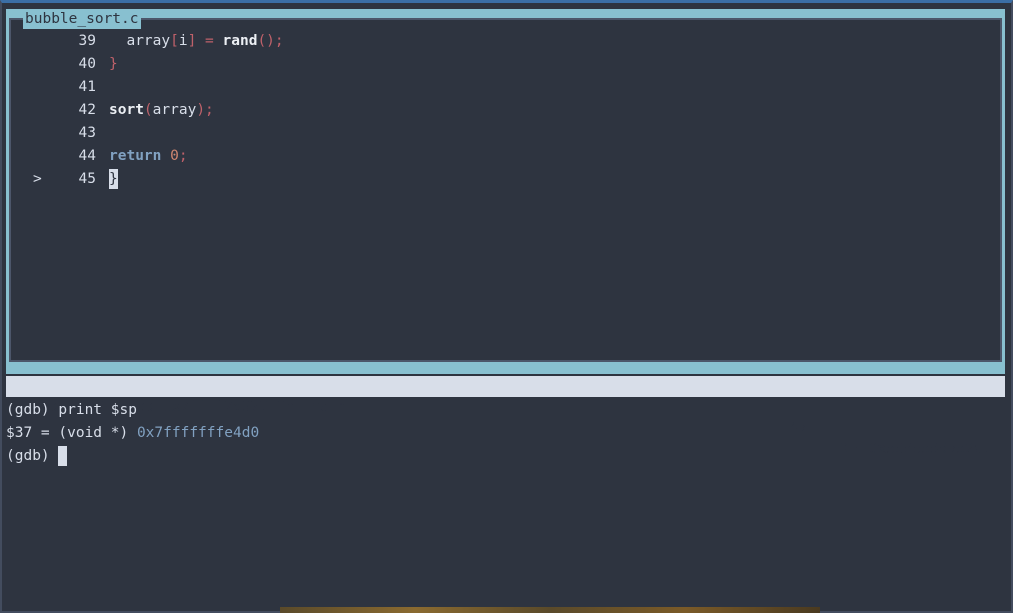 The image size is (1013, 613). Describe the element at coordinates (550, 610) in the screenshot. I see `desktop-background-strip` at that location.